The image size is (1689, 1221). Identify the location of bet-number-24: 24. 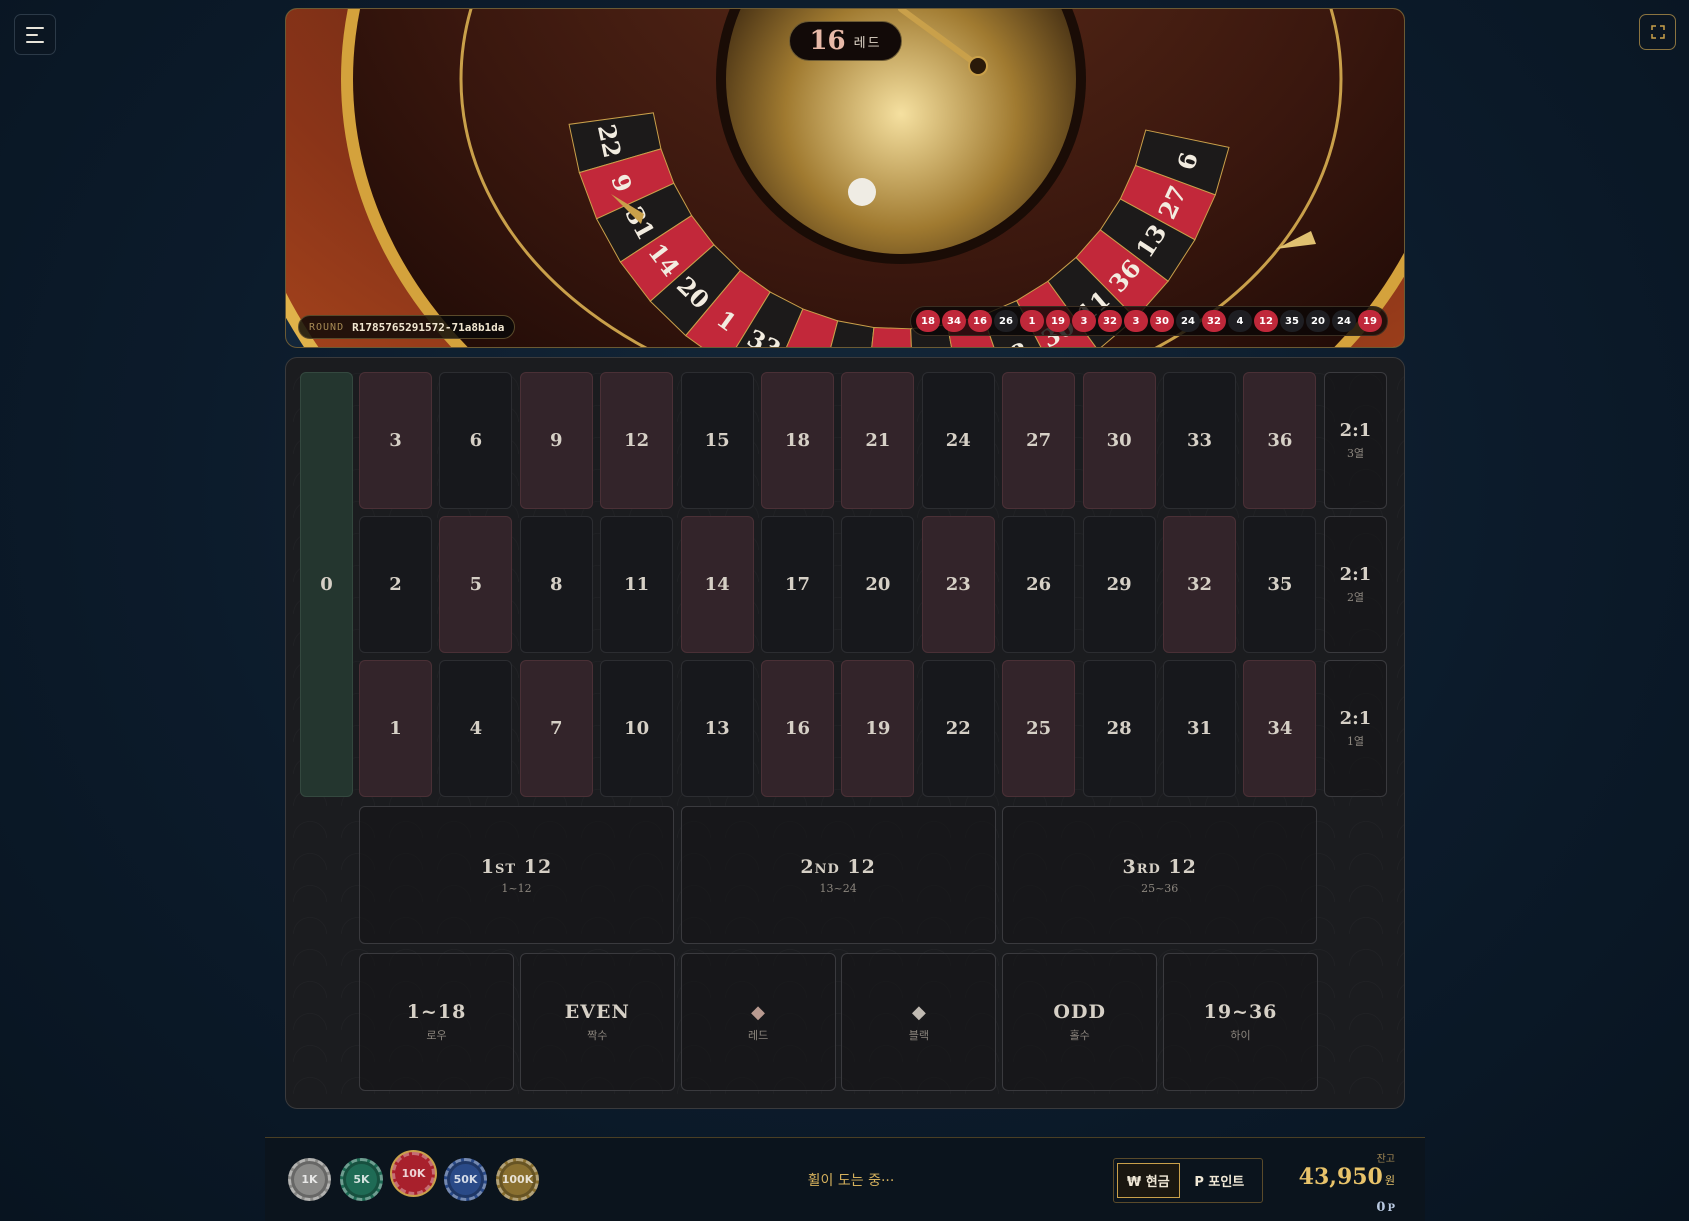
(958, 440).